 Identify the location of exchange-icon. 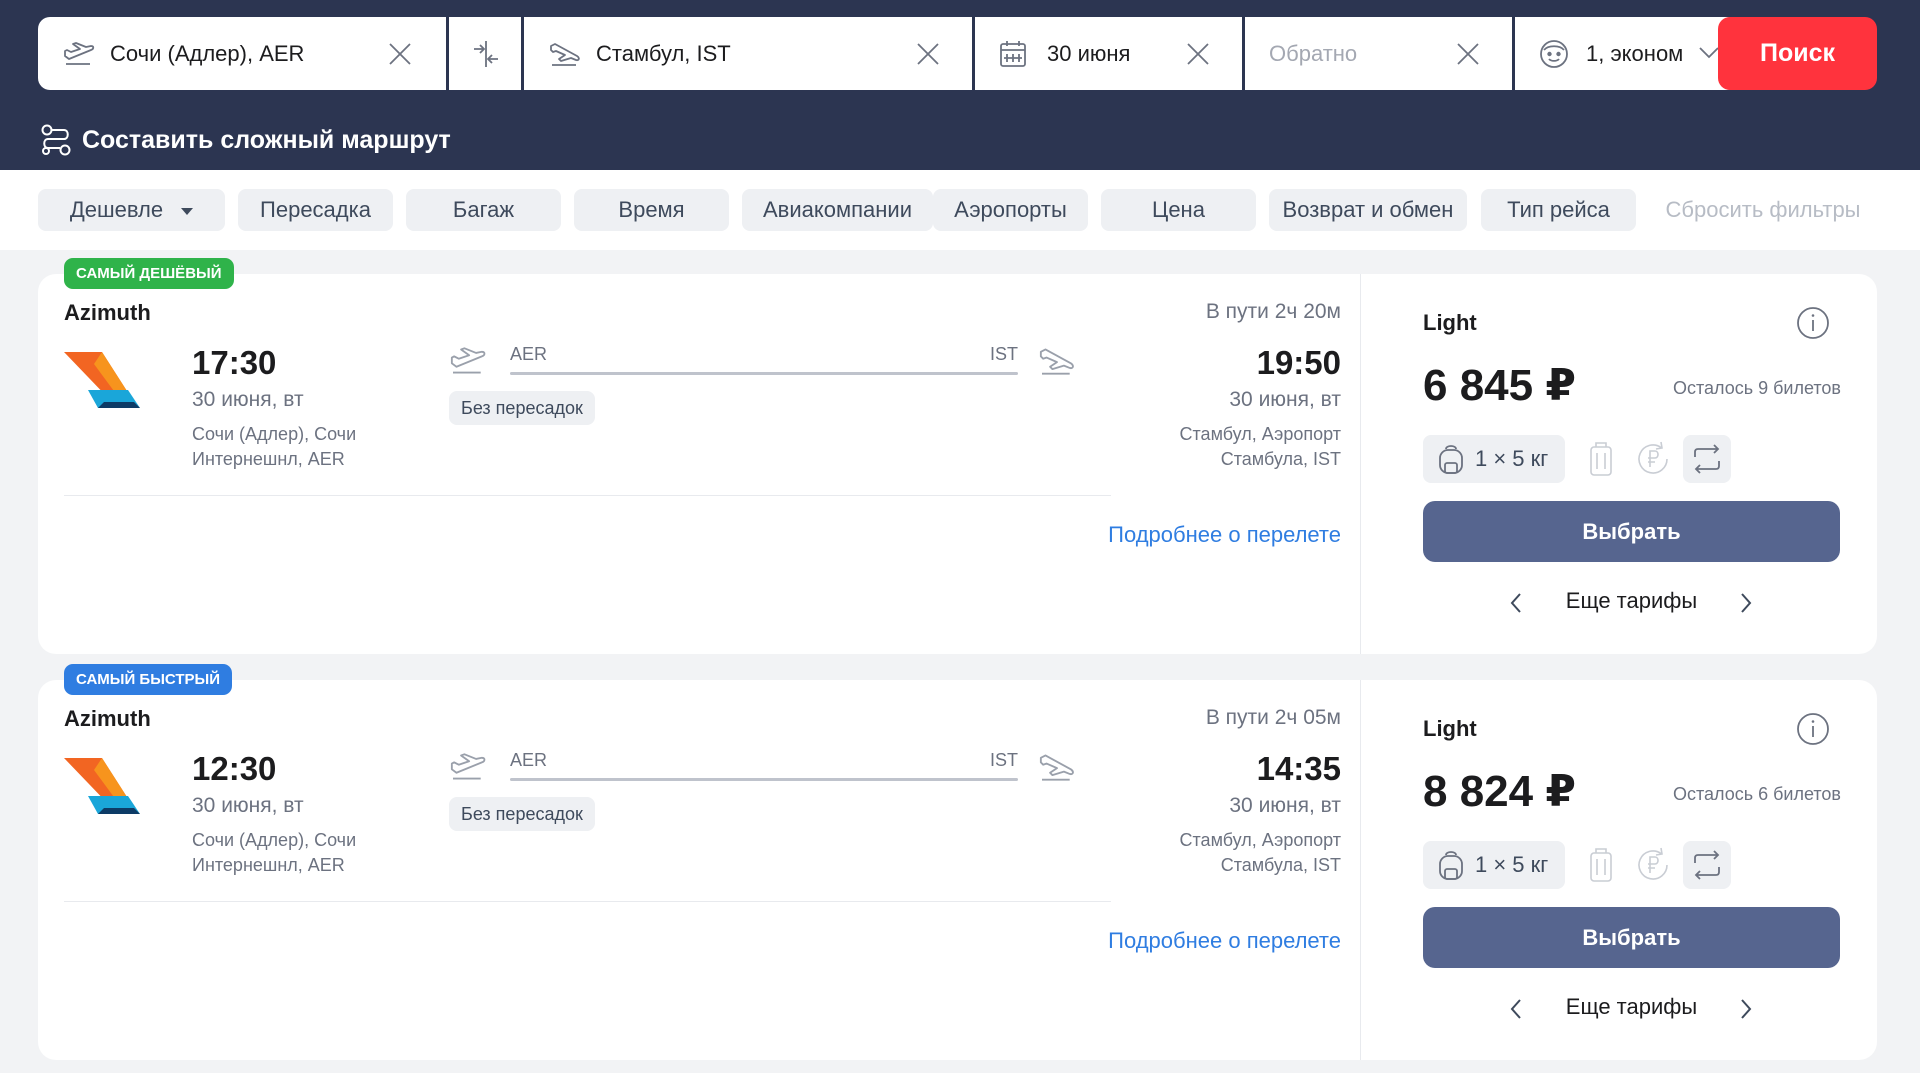
(1707, 459).